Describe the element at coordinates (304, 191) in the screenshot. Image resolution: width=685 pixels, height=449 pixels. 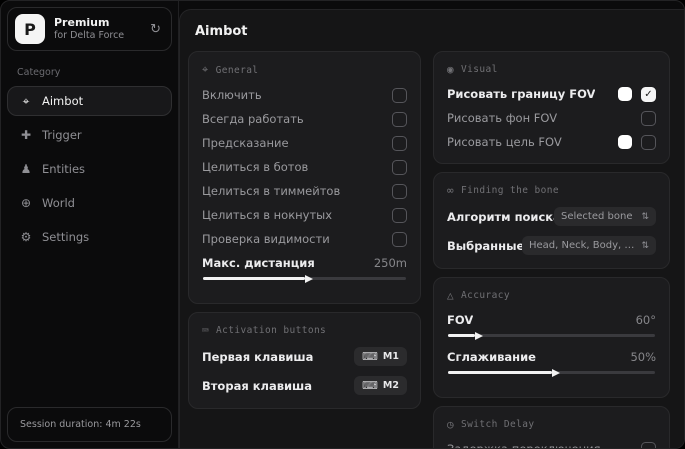
I see `checkbox-row: Целиться в тиммейтов` at that location.